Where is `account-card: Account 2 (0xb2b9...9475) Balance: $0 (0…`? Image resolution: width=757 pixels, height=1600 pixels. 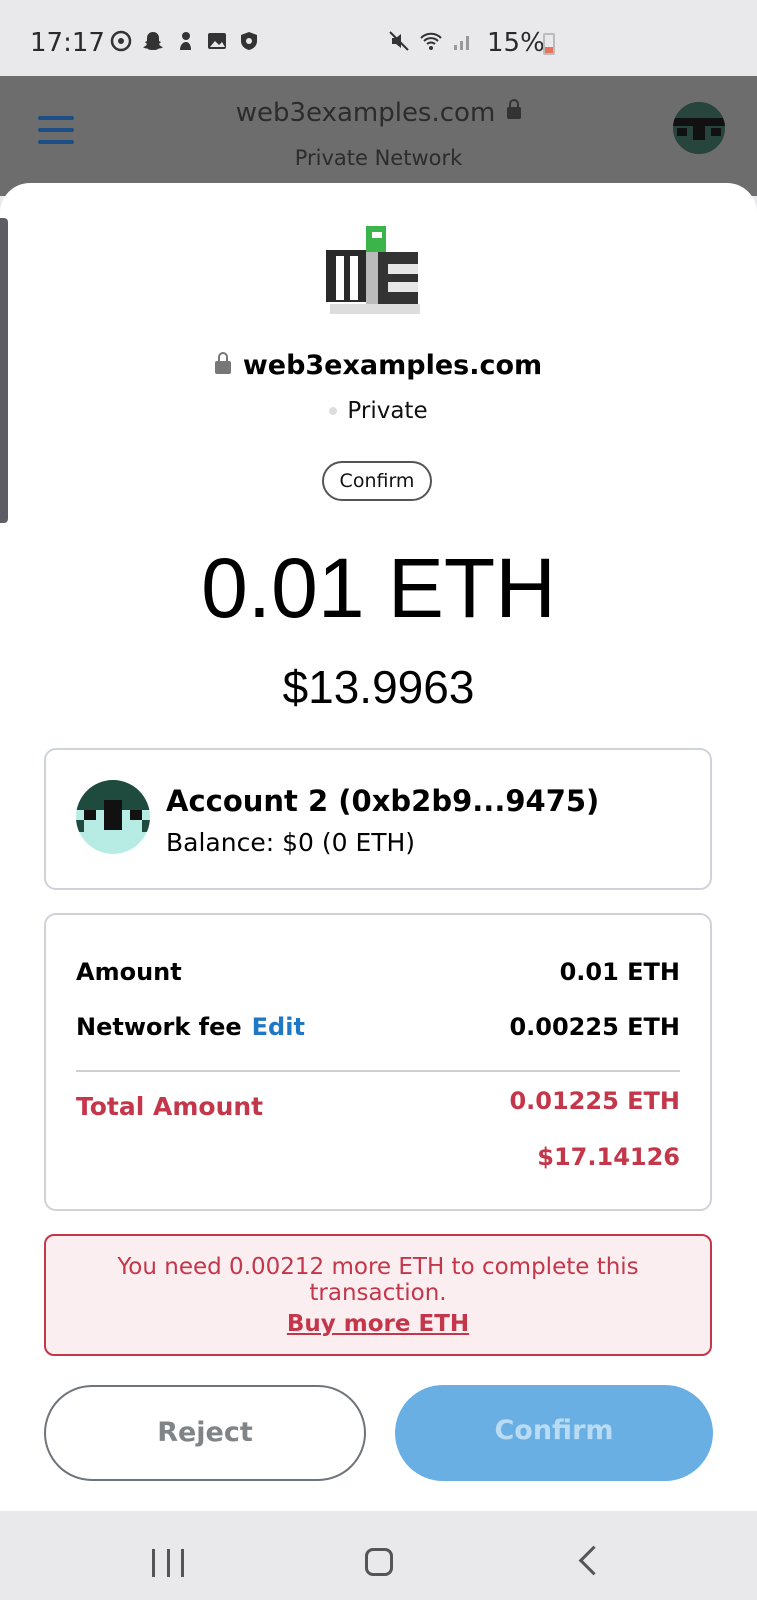
account-card: Account 2 (0xb2b9...9475) Balance: $0 (0… is located at coordinates (378, 819).